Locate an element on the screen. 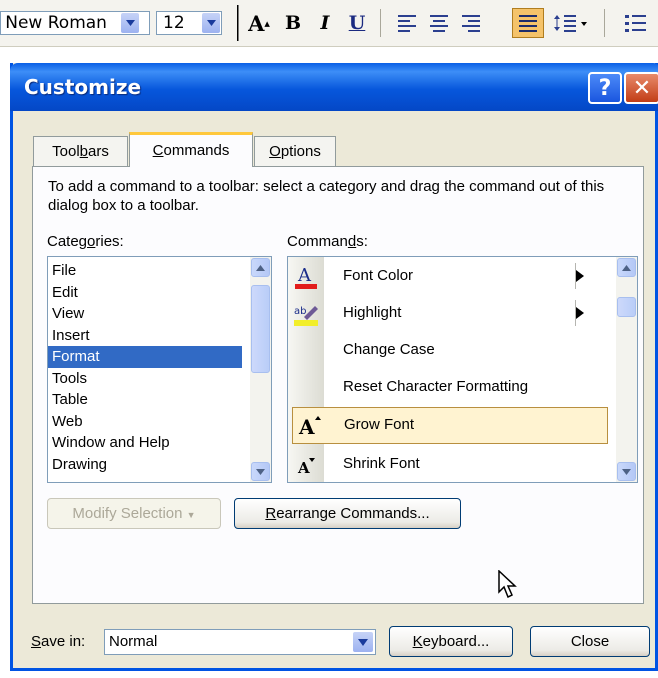 The width and height of the screenshot is (658, 678). svg-text: ab is located at coordinates (300, 311).